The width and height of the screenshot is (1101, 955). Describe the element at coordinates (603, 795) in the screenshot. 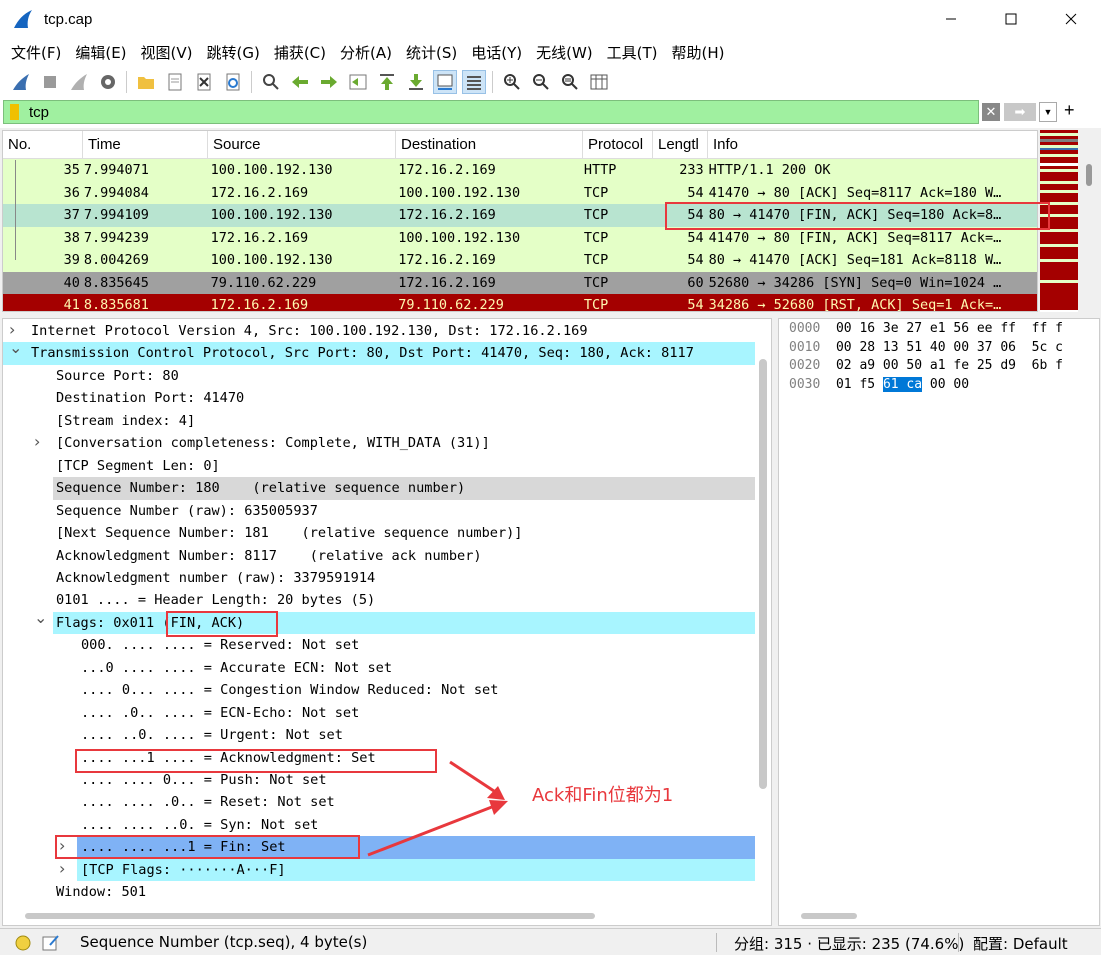

I see `annotation-text: Ack和Fin位都为1` at that location.